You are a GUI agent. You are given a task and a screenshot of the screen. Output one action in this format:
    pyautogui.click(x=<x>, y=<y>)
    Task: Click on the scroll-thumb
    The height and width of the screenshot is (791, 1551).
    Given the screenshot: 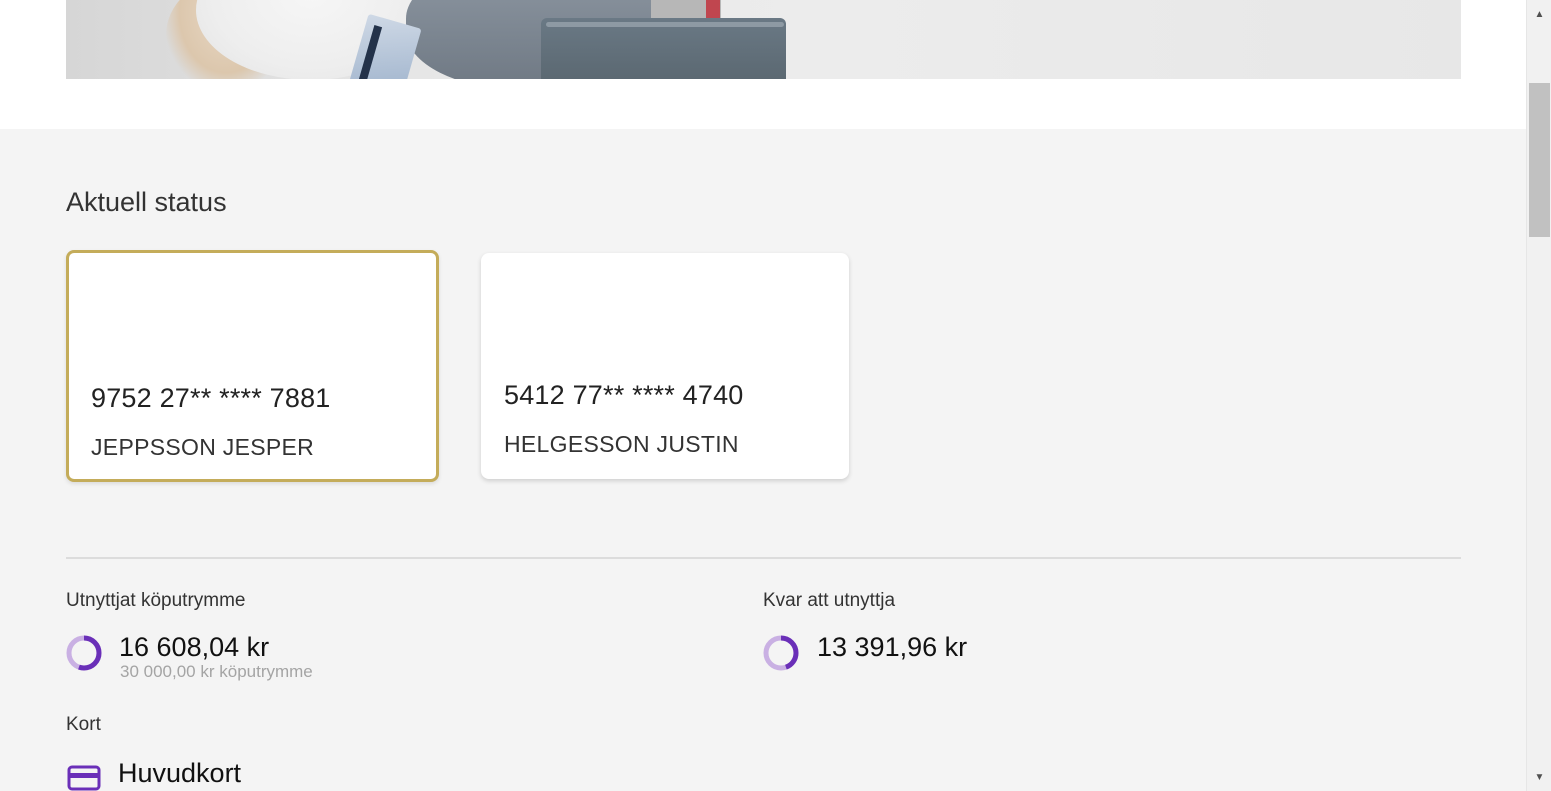 What is the action you would take?
    pyautogui.click(x=1539, y=160)
    